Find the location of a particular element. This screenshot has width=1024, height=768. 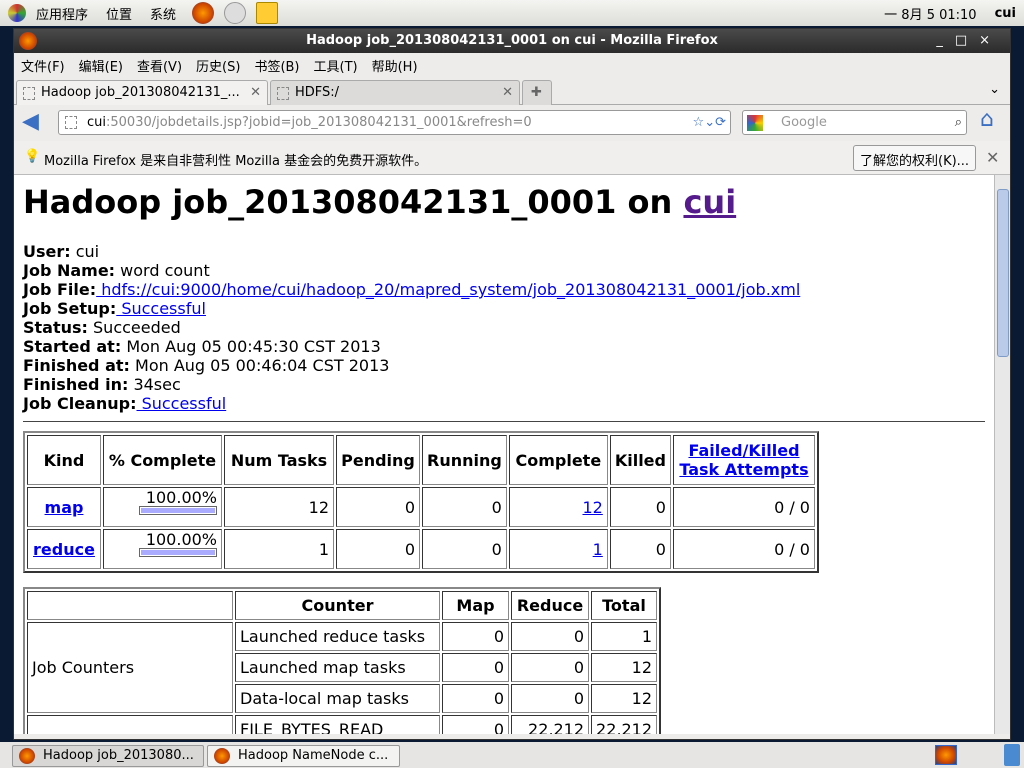

top-panel: 应用程序 位置 系统 一 8月 5 01:10 cui is located at coordinates (512, 13).